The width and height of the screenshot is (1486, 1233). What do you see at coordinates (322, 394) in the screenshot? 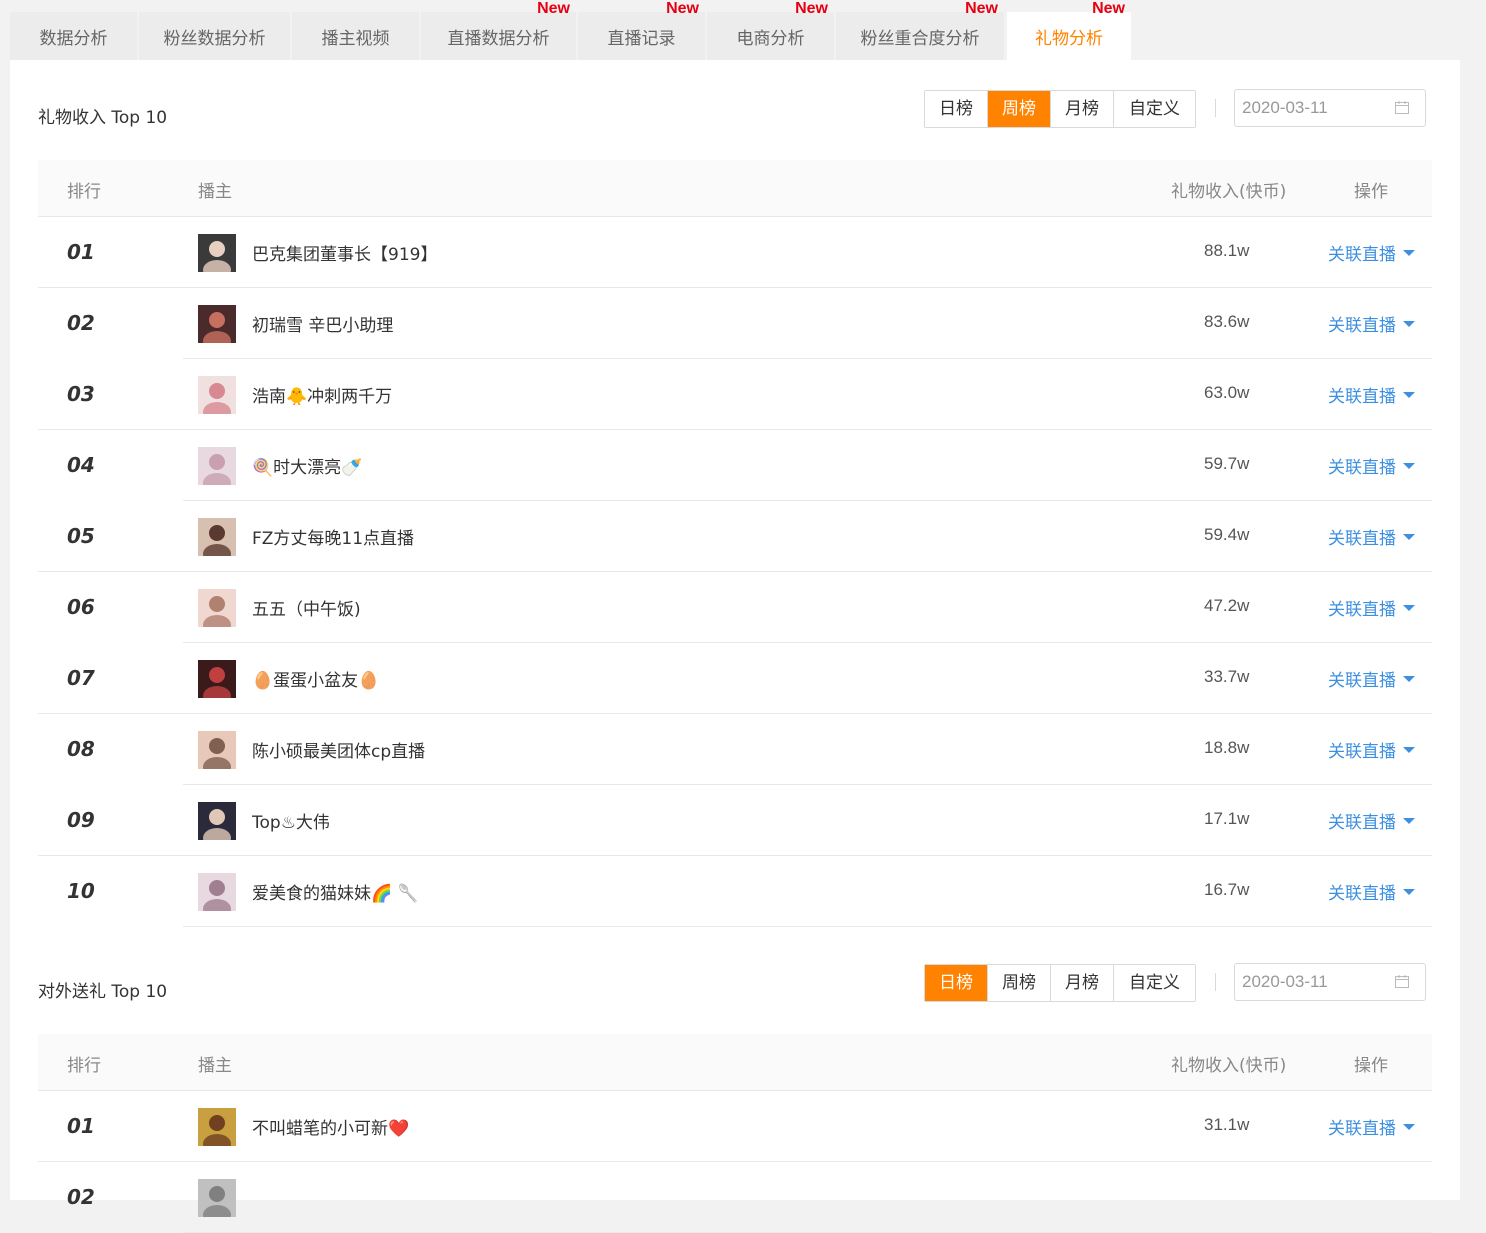
I see `anchor-name: 浩南🐥冲刺两千万` at bounding box center [322, 394].